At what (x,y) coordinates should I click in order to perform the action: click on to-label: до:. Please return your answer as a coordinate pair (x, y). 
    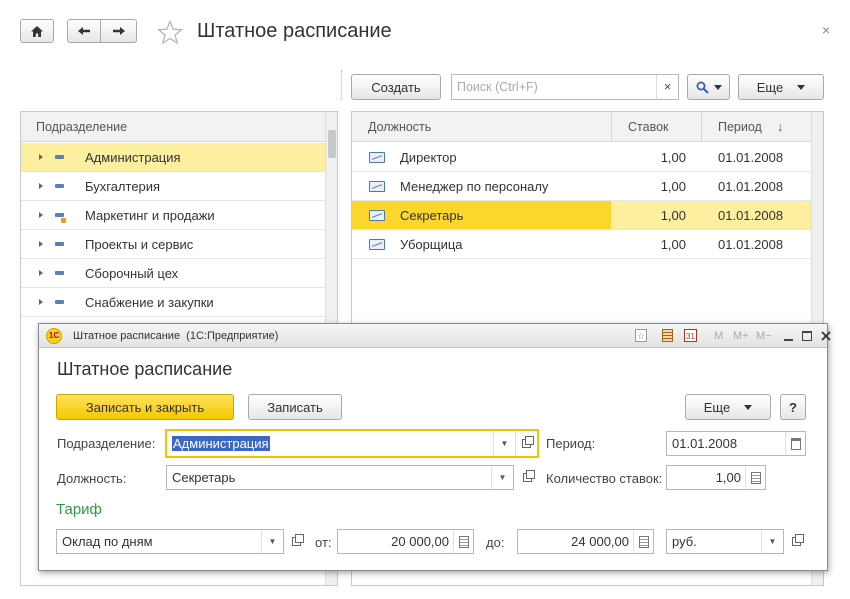
    Looking at the image, I should click on (495, 542).